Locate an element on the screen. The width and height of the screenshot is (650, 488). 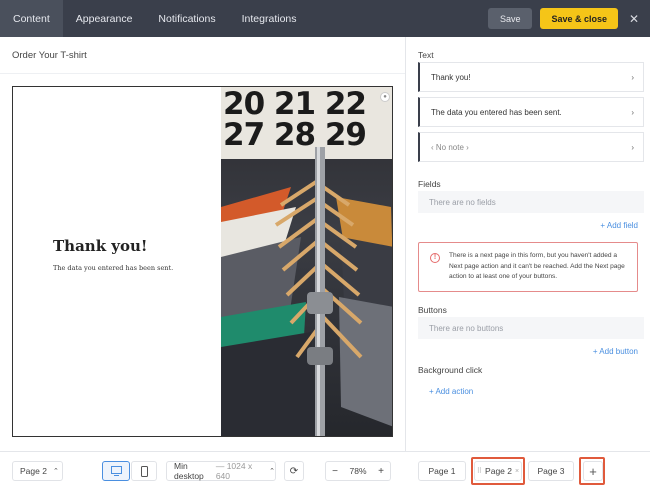
text-item-label: Thank you! is located at coordinates (451, 77).